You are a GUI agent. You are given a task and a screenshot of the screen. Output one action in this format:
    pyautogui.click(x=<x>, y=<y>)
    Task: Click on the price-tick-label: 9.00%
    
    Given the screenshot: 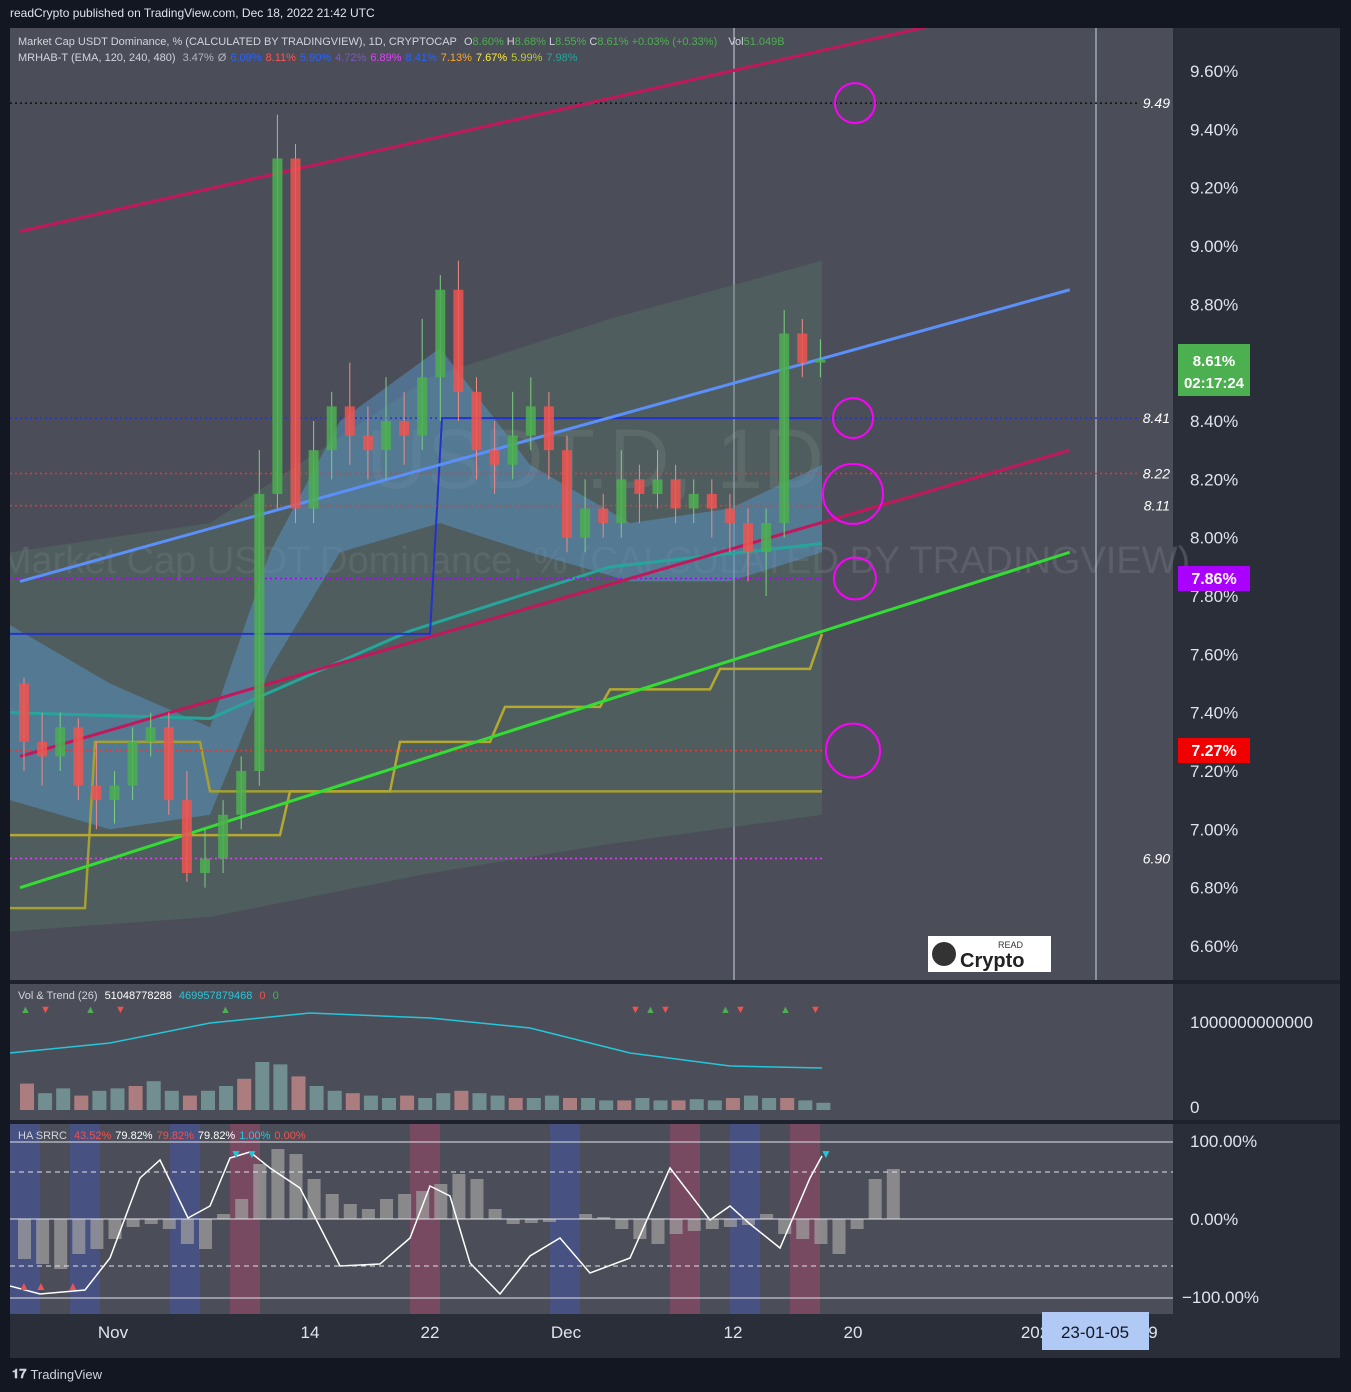 What is the action you would take?
    pyautogui.click(x=1214, y=246)
    